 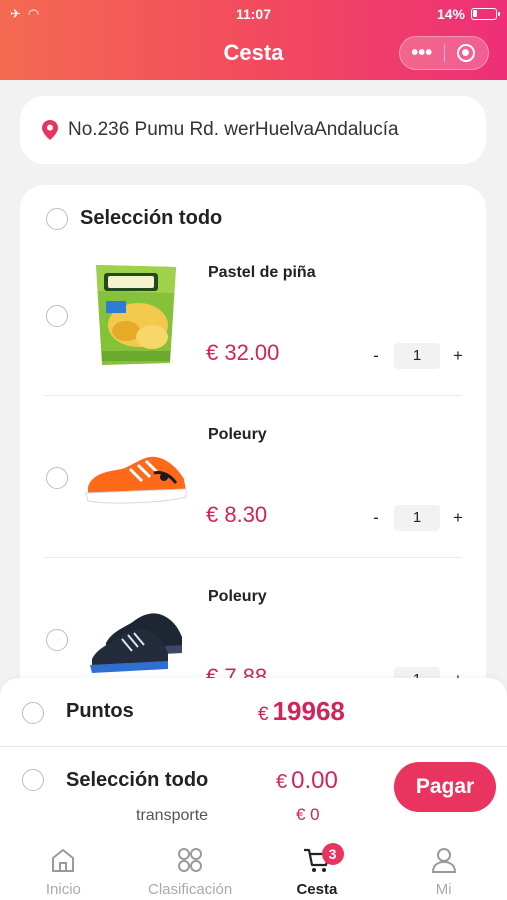 What do you see at coordinates (172, 815) in the screenshot?
I see `shipping-label: transporte` at bounding box center [172, 815].